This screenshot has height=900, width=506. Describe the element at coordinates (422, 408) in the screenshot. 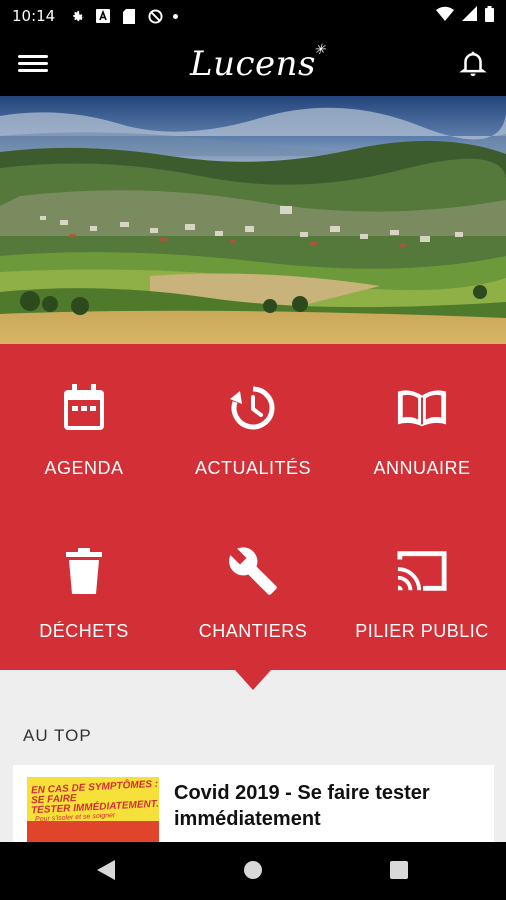

I see `book-icon` at that location.